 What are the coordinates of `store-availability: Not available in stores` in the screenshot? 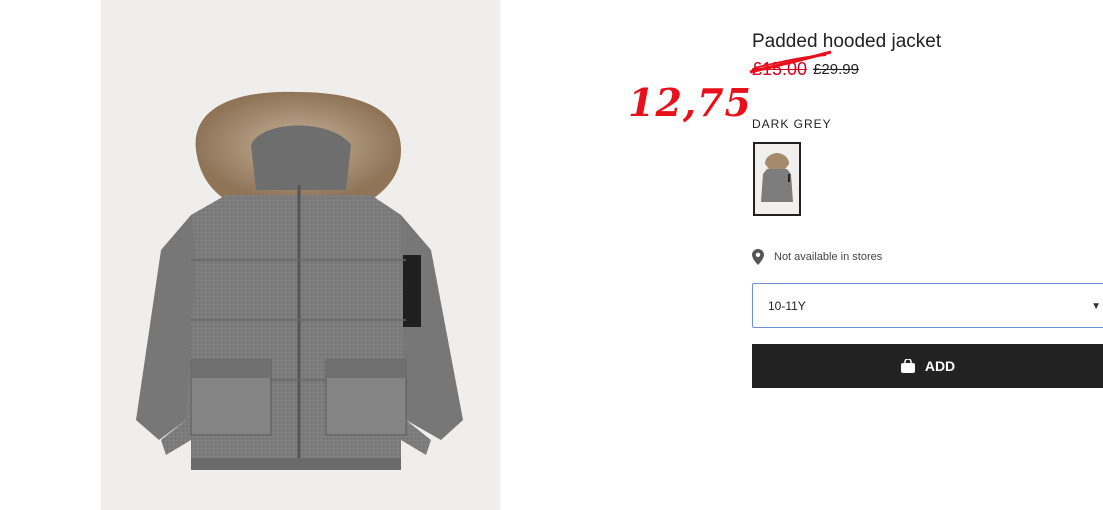 It's located at (817, 257).